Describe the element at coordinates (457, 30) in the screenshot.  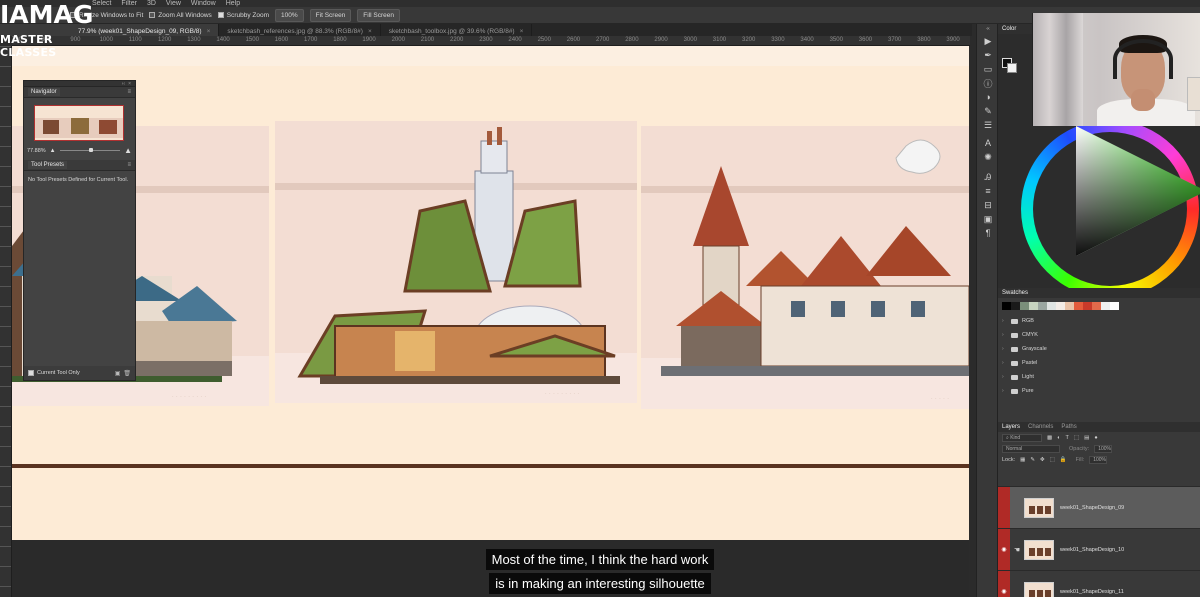
I see `tab-sketchbash-toolbox: sketchbash_toolbox.jpg @ 39.6% (RGB/8#) ×` at that location.